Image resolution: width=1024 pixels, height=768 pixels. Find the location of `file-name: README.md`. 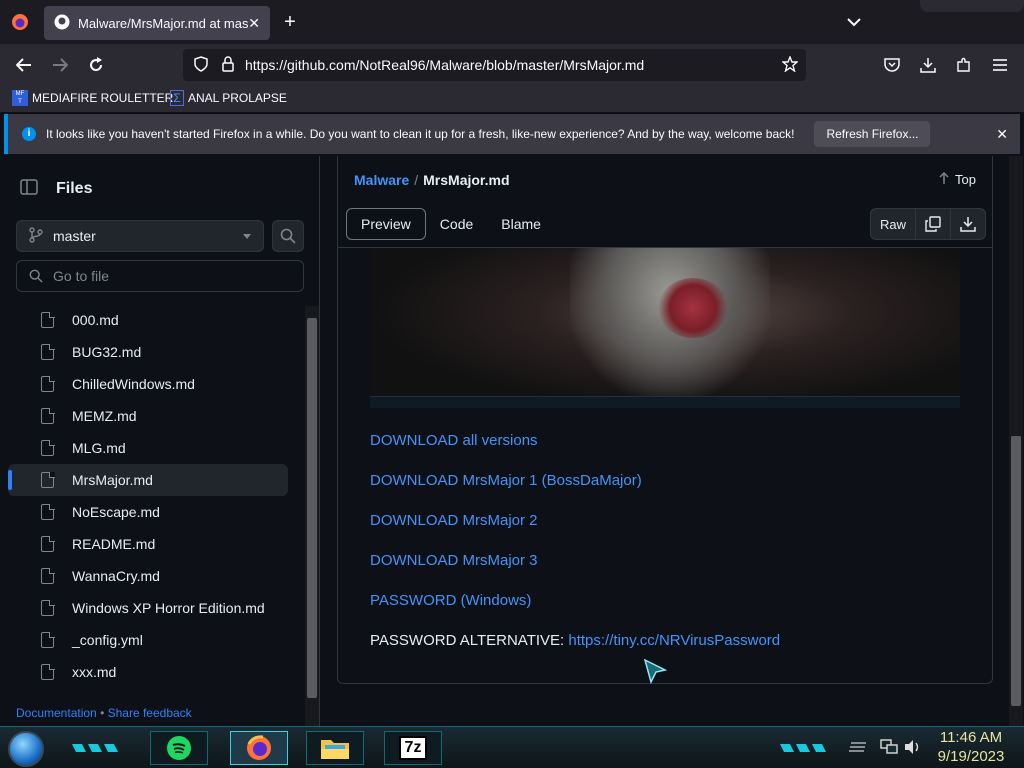

file-name: README.md is located at coordinates (114, 544).